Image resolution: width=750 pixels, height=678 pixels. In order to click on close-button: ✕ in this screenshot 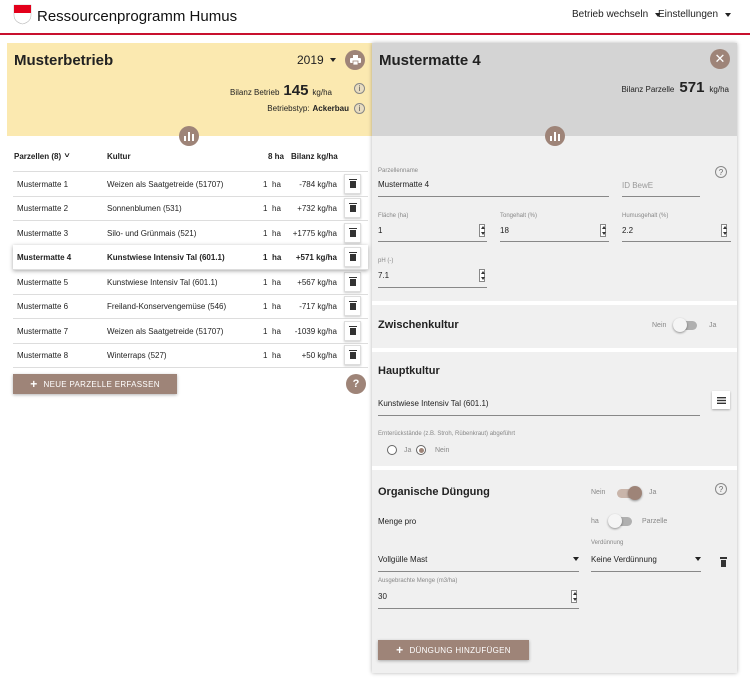, I will do `click(720, 59)`.